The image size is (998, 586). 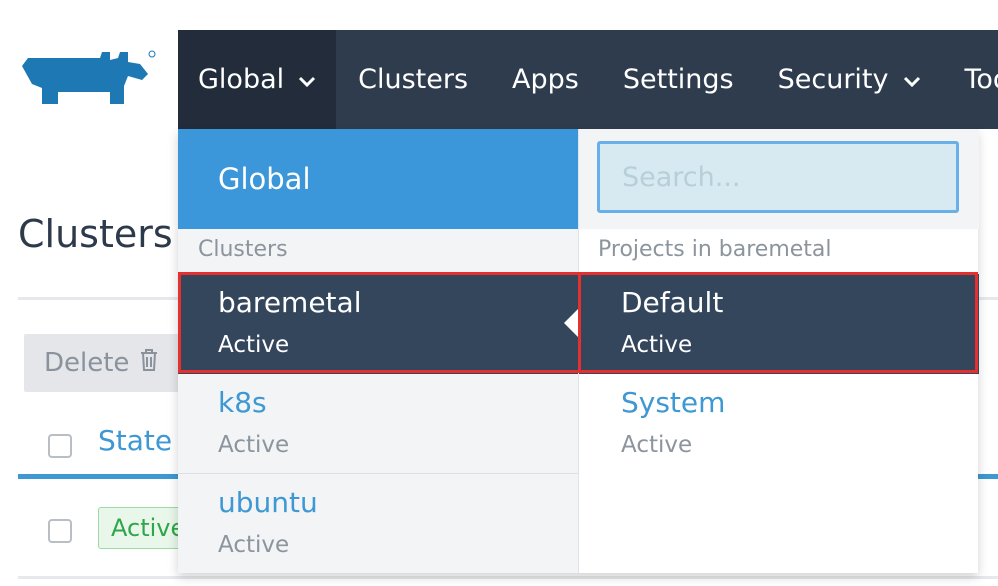 I want to click on cluster-name: baremetal, so click(x=290, y=302).